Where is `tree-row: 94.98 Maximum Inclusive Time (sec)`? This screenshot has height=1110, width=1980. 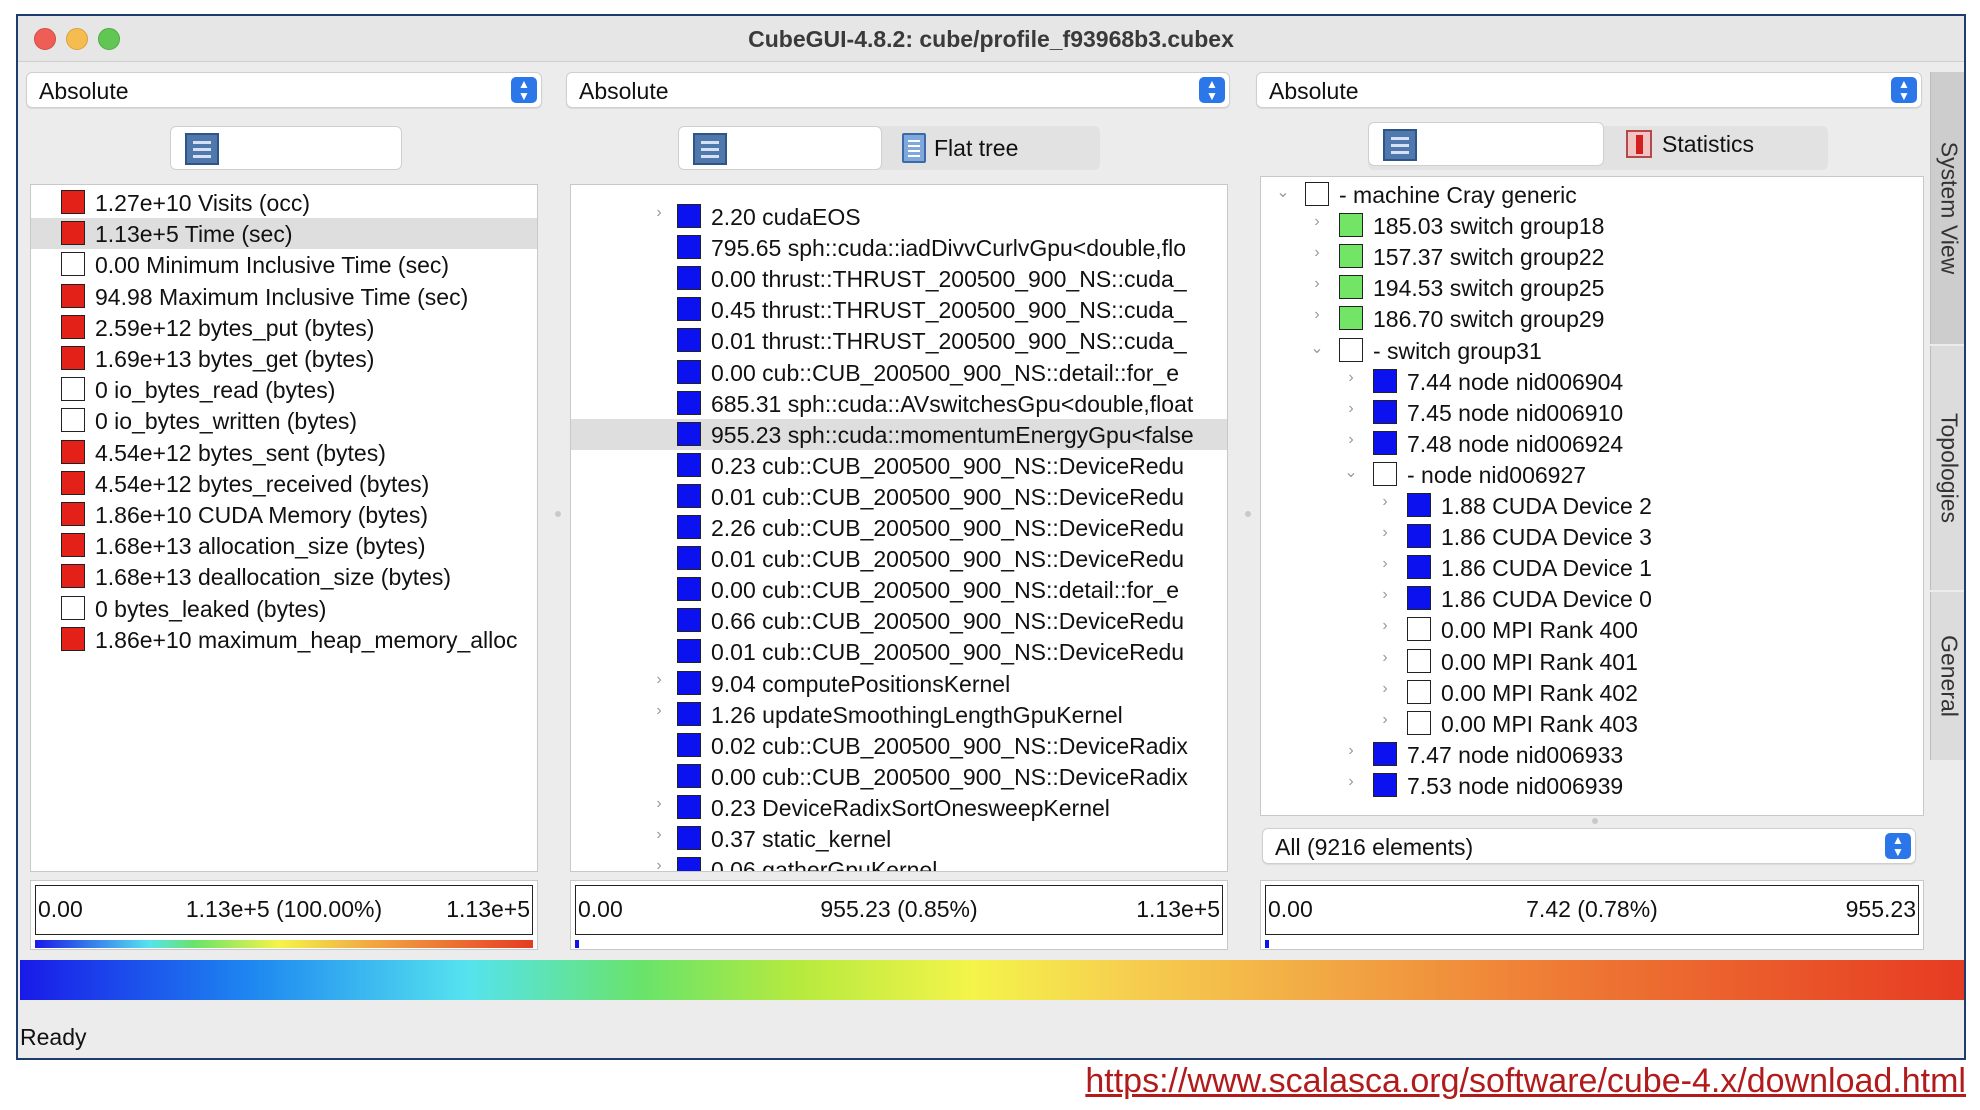
tree-row: 94.98 Maximum Inclusive Time (sec) is located at coordinates (284, 296).